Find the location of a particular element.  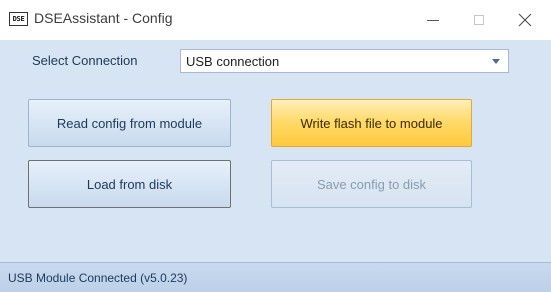

status-text: USB Module Connected (v5.0.23) is located at coordinates (98, 278).